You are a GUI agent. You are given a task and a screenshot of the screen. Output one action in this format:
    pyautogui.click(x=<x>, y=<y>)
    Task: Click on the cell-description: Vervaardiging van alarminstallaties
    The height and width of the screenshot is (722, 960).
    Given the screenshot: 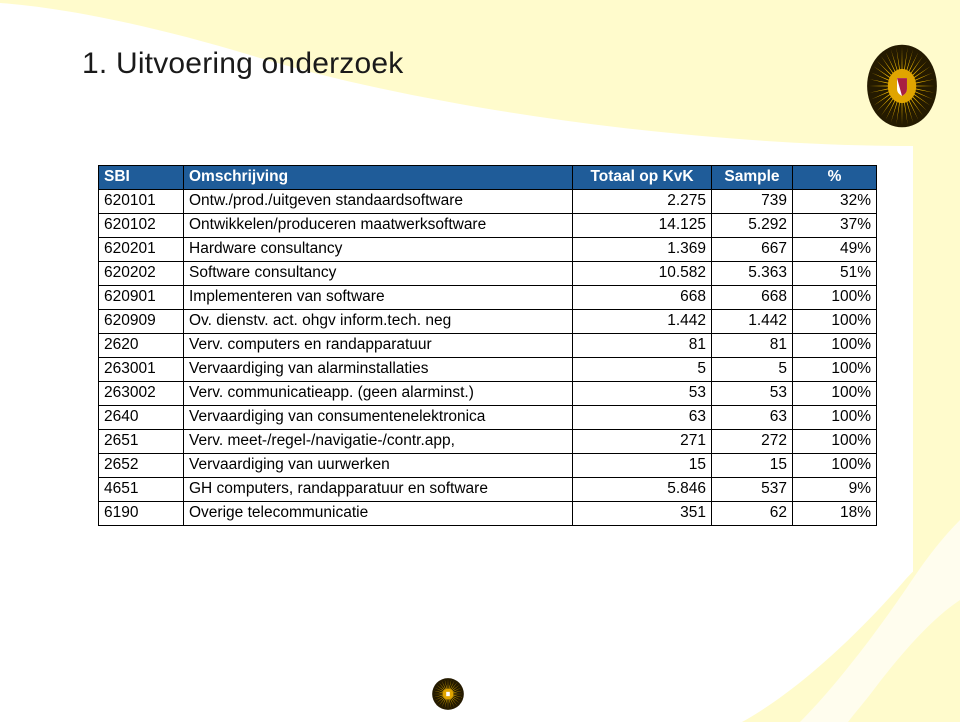 What is the action you would take?
    pyautogui.click(x=378, y=369)
    